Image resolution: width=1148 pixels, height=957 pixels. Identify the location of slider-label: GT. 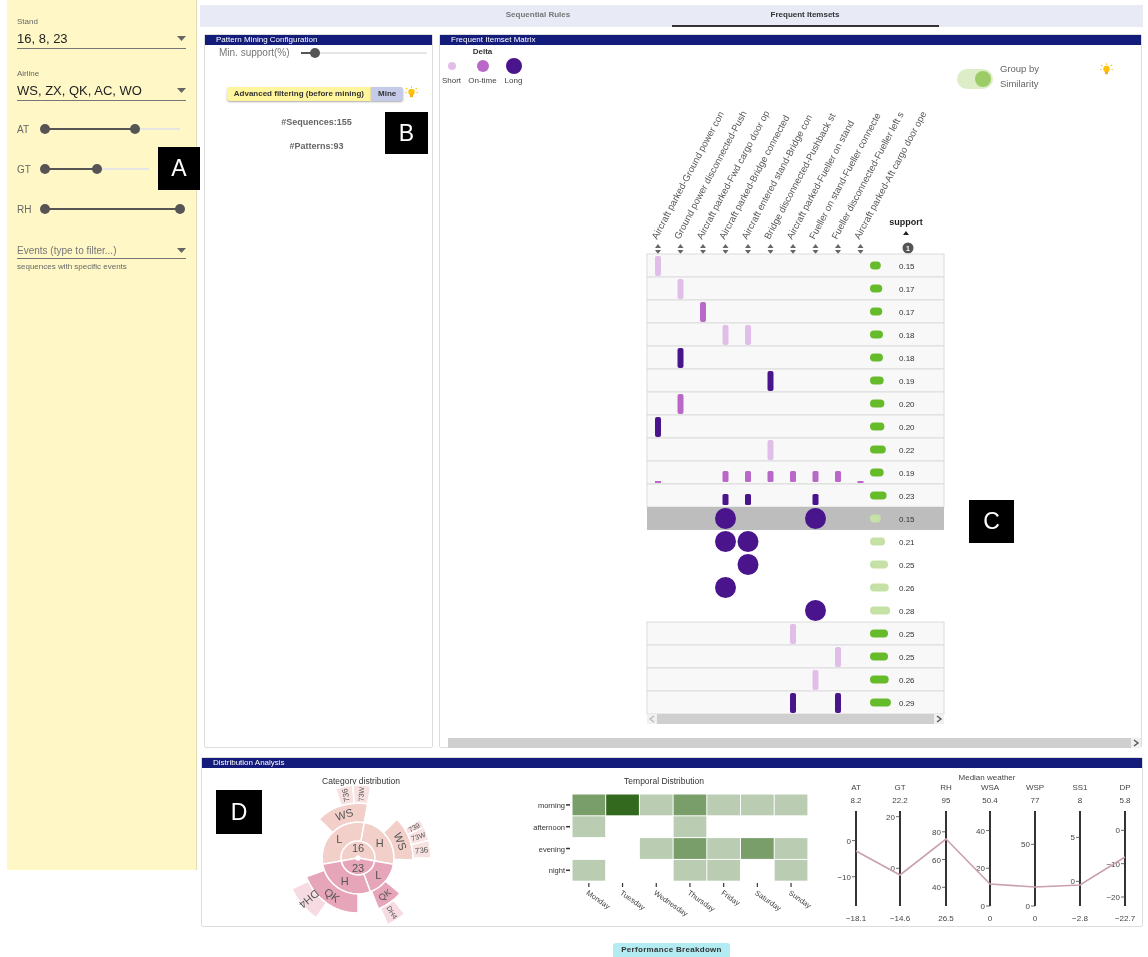
(24, 169).